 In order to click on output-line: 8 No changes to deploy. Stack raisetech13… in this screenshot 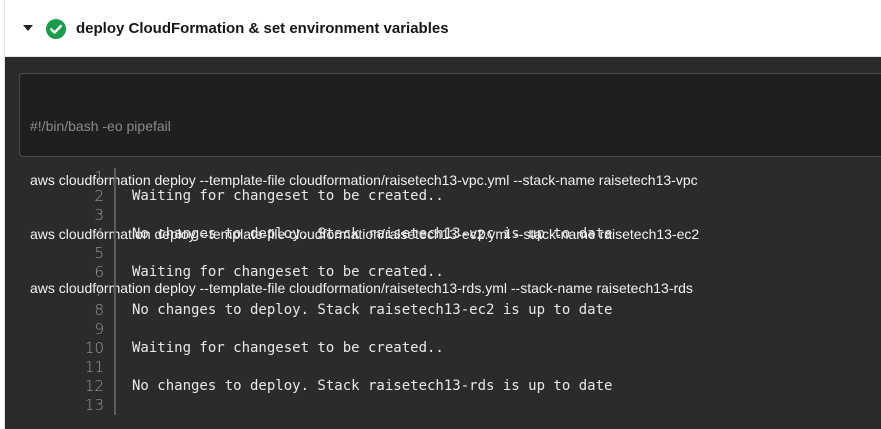, I will do `click(443, 310)`.